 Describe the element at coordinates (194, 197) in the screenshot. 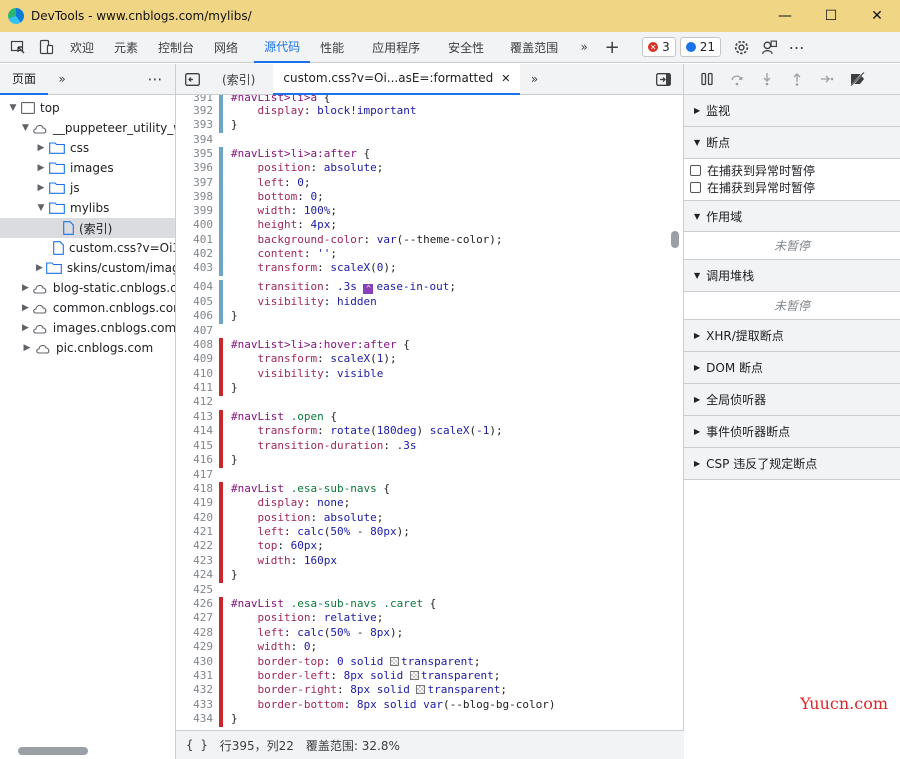

I see `line-number: 398` at that location.